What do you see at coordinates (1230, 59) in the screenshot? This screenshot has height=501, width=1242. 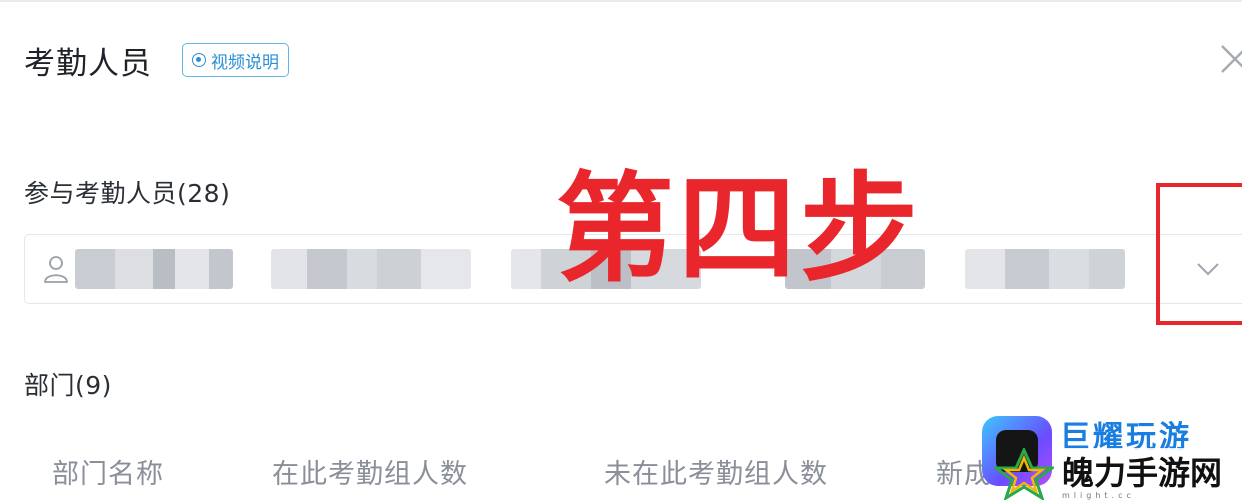 I see `close-icon` at bounding box center [1230, 59].